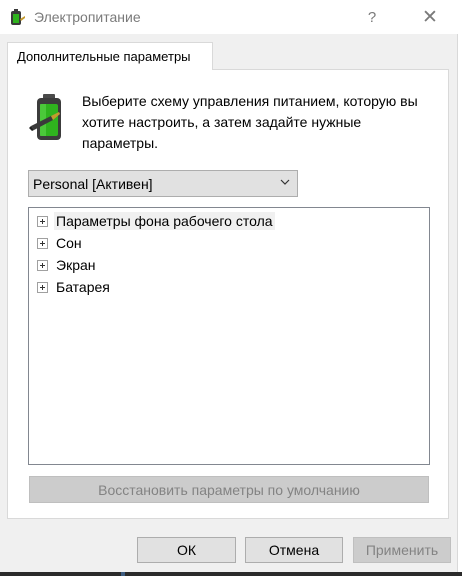  What do you see at coordinates (372, 17) in the screenshot?
I see `help-button: ?` at bounding box center [372, 17].